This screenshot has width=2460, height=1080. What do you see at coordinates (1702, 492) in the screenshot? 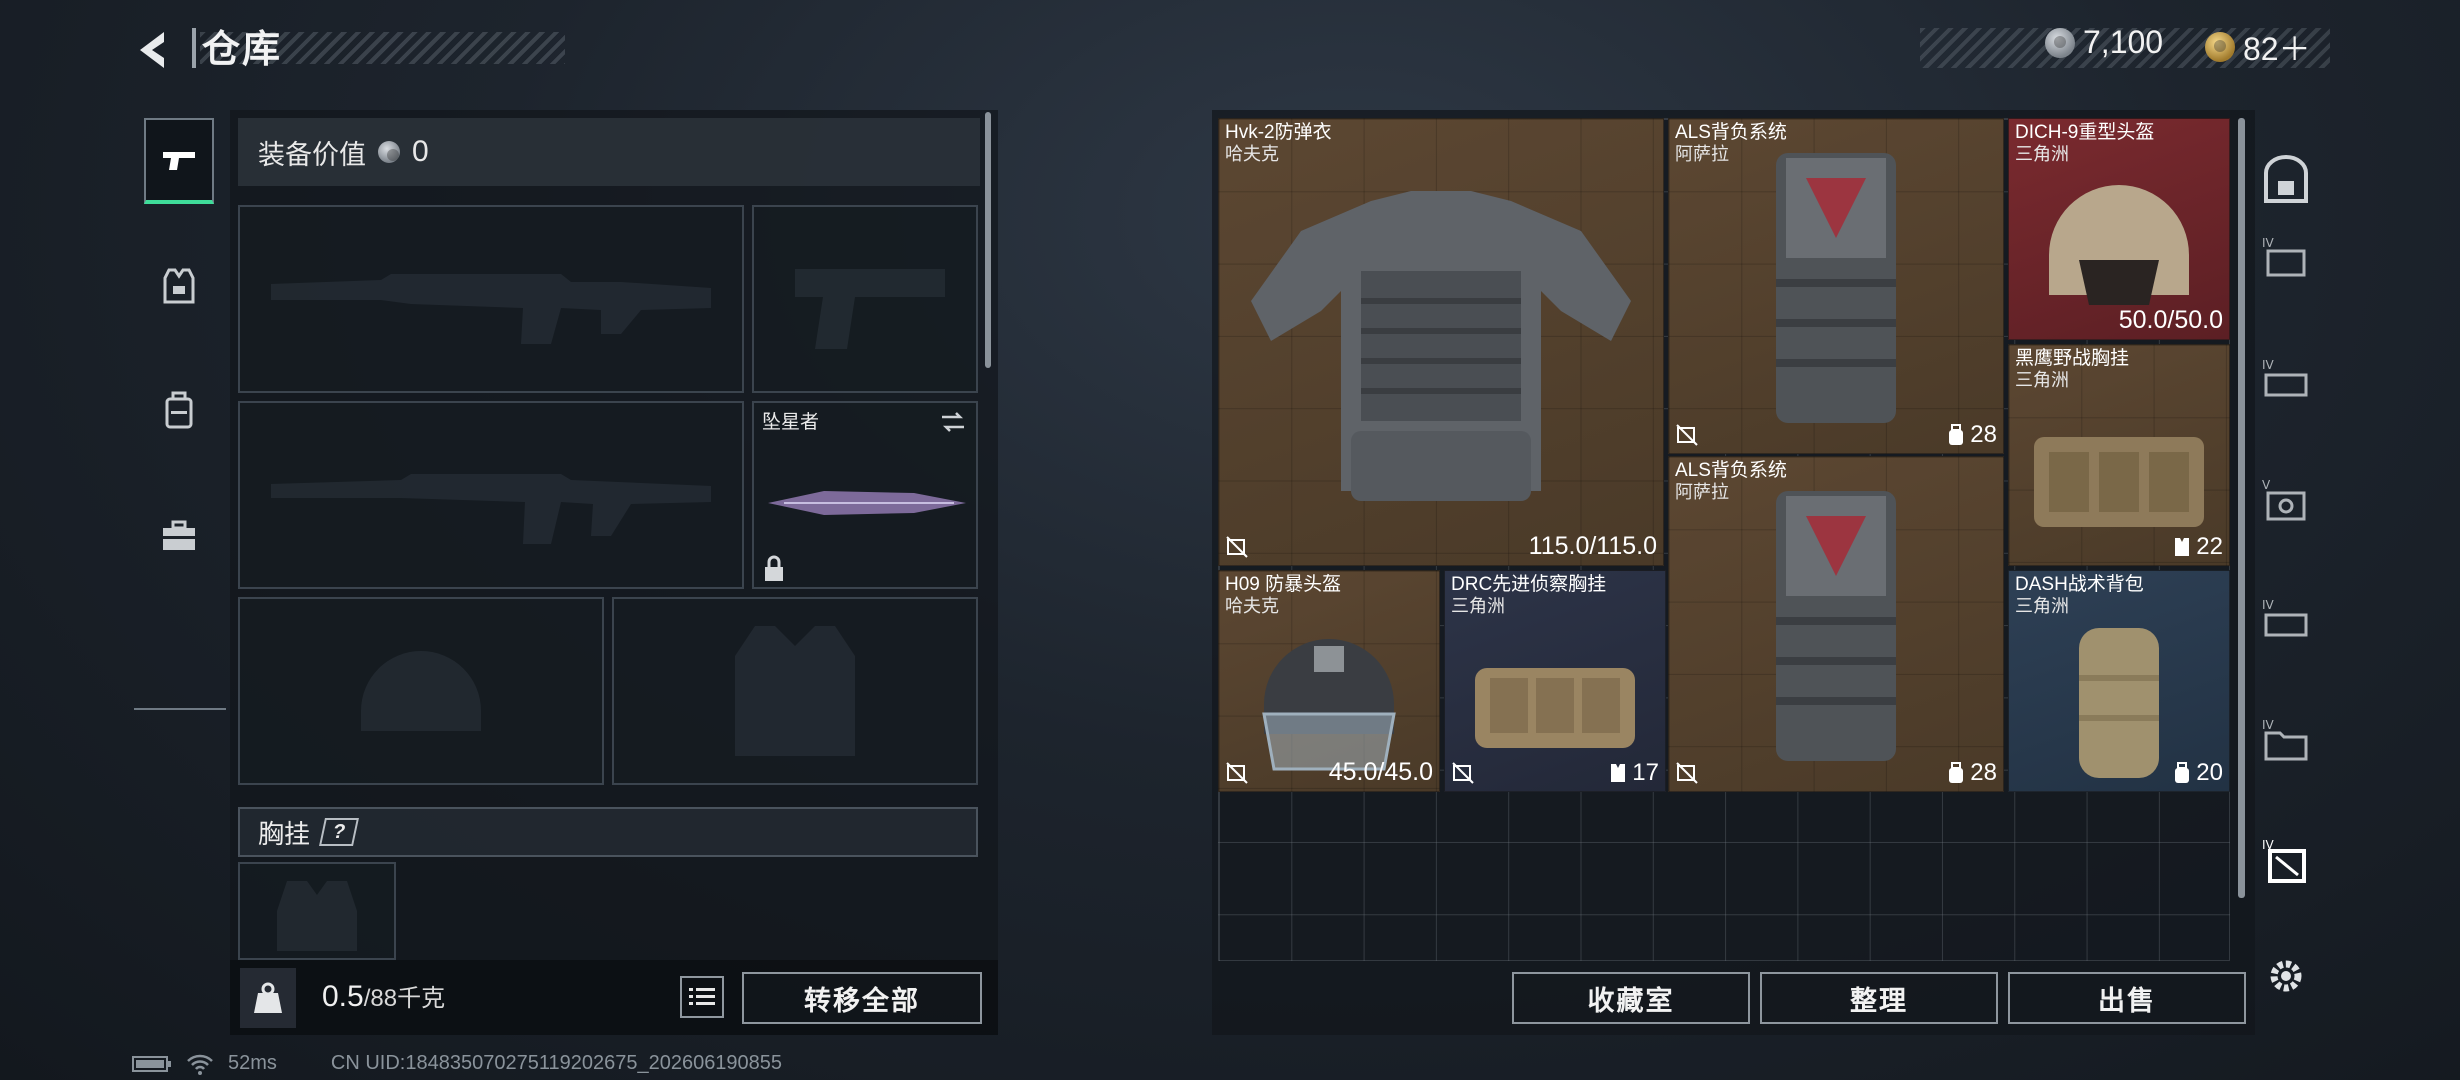
I see `item-maker: 阿萨拉` at bounding box center [1702, 492].